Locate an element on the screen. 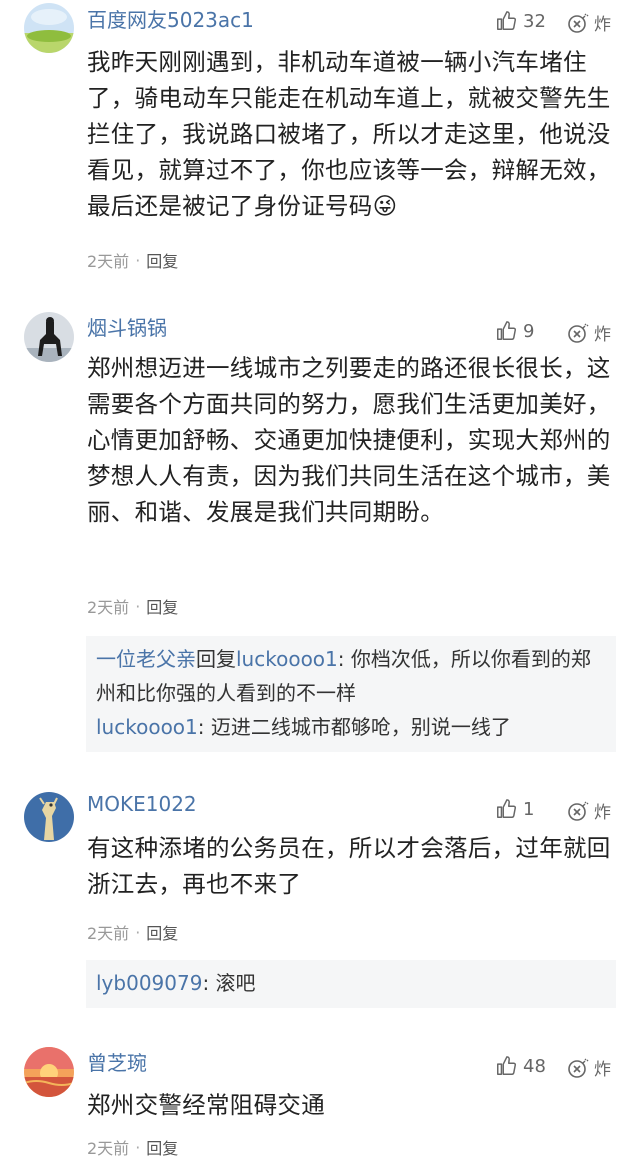 Image resolution: width=640 pixels, height=1172 pixels. like-button: 9 is located at coordinates (514, 331).